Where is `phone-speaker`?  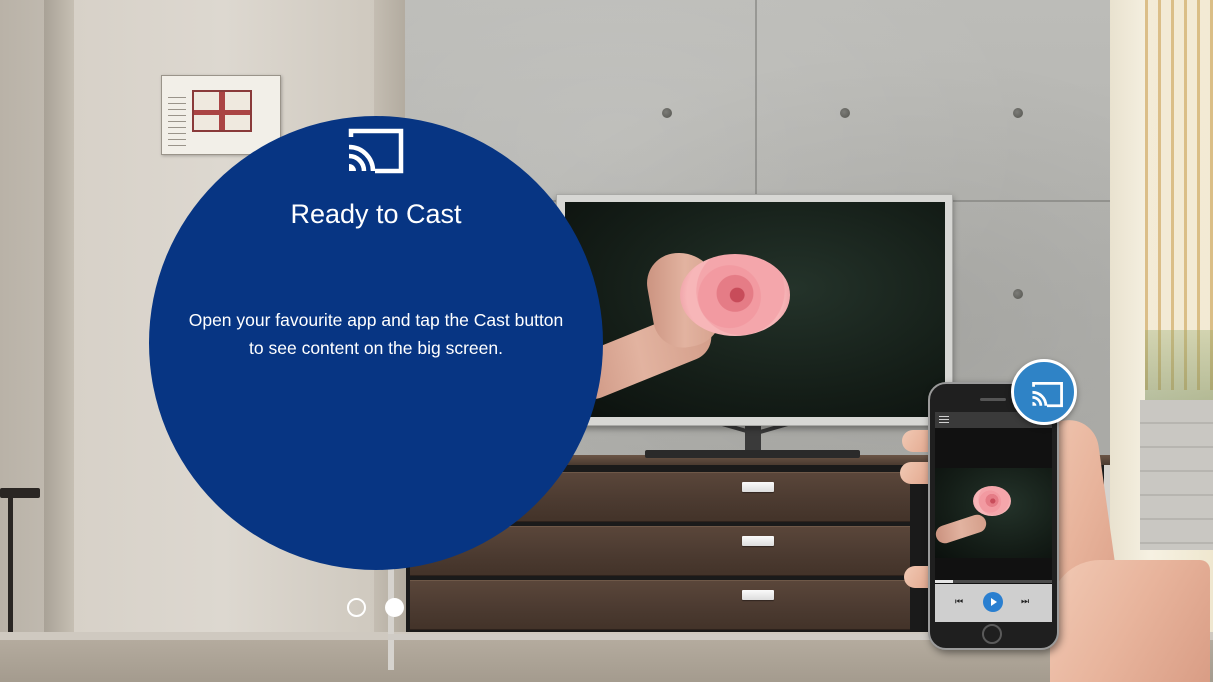 phone-speaker is located at coordinates (993, 399).